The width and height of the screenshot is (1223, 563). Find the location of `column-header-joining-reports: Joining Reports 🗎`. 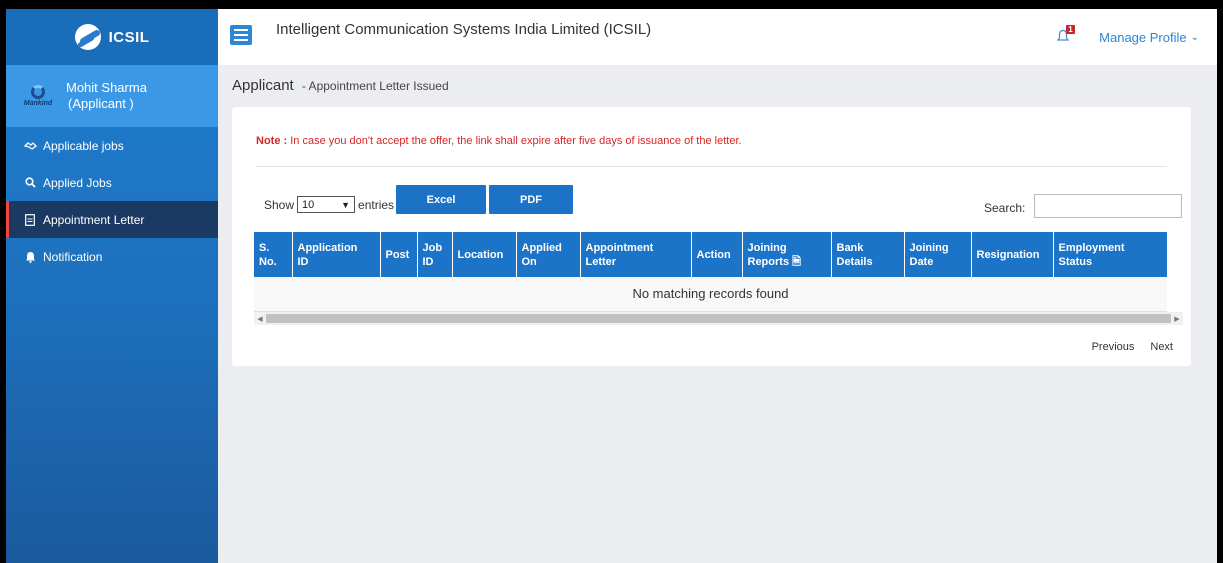

column-header-joining-reports: Joining Reports 🗎 is located at coordinates (787, 254).